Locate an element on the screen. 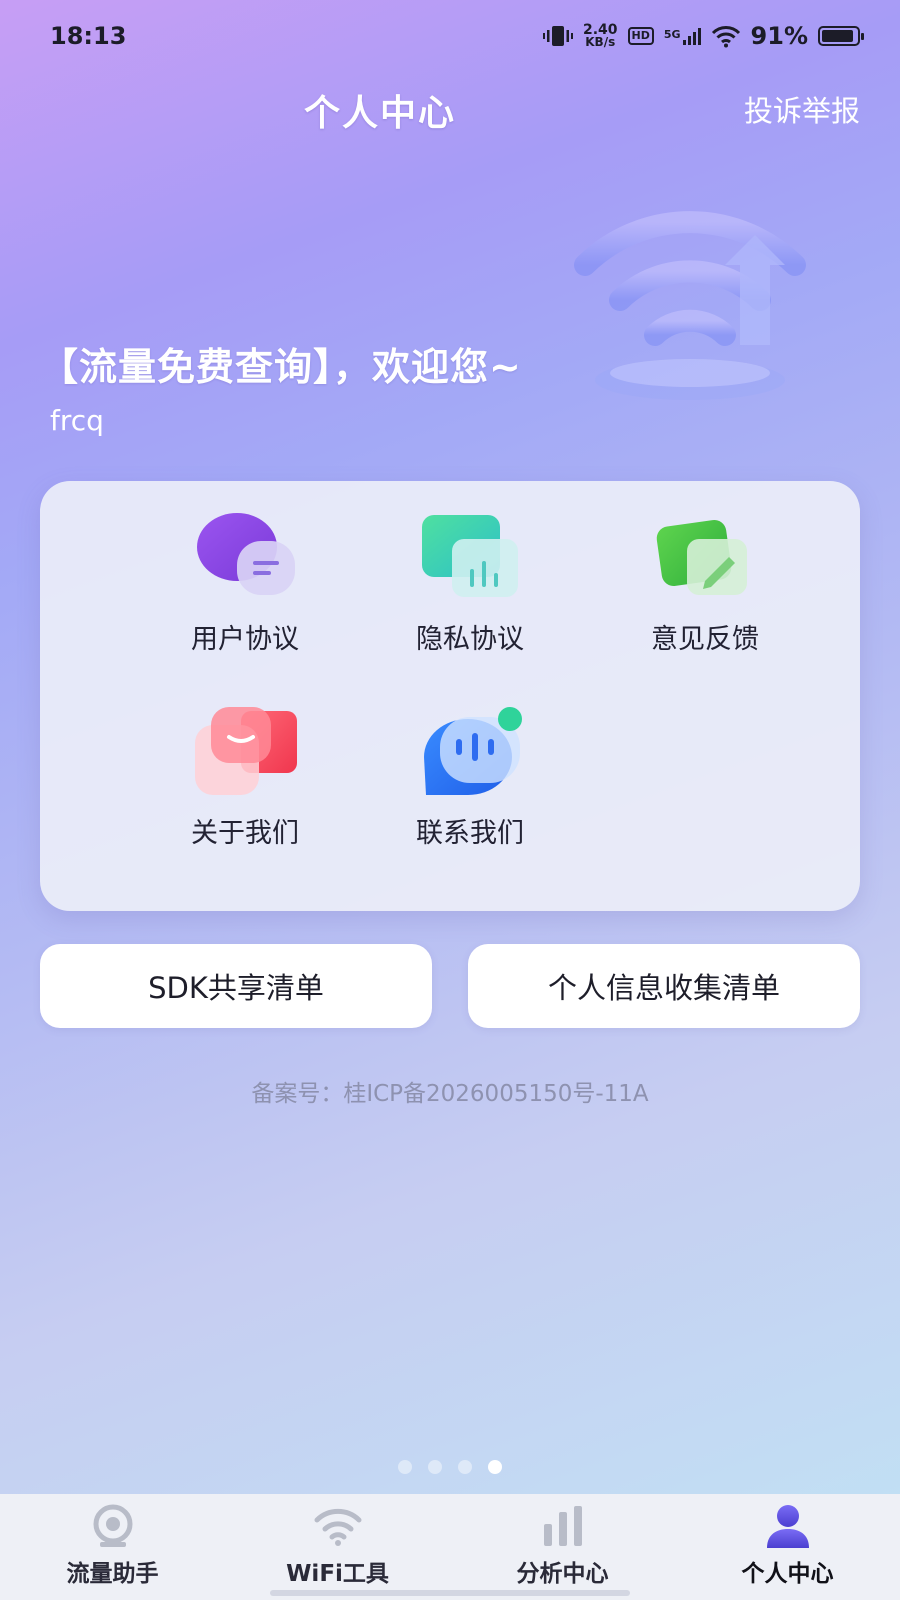 The image size is (900, 1600). personal-info-list-button: 个人信息收集清单 is located at coordinates (664, 986).